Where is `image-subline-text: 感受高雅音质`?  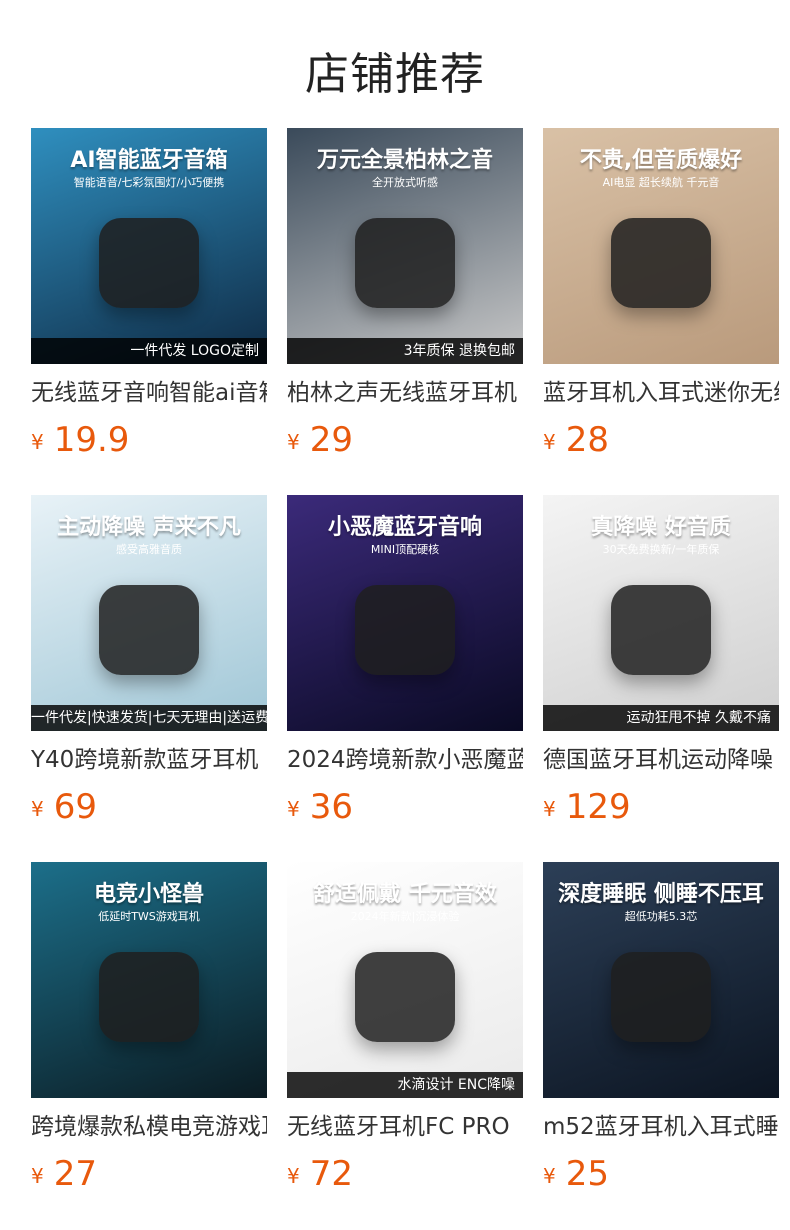
image-subline-text: 感受高雅音质 is located at coordinates (149, 549).